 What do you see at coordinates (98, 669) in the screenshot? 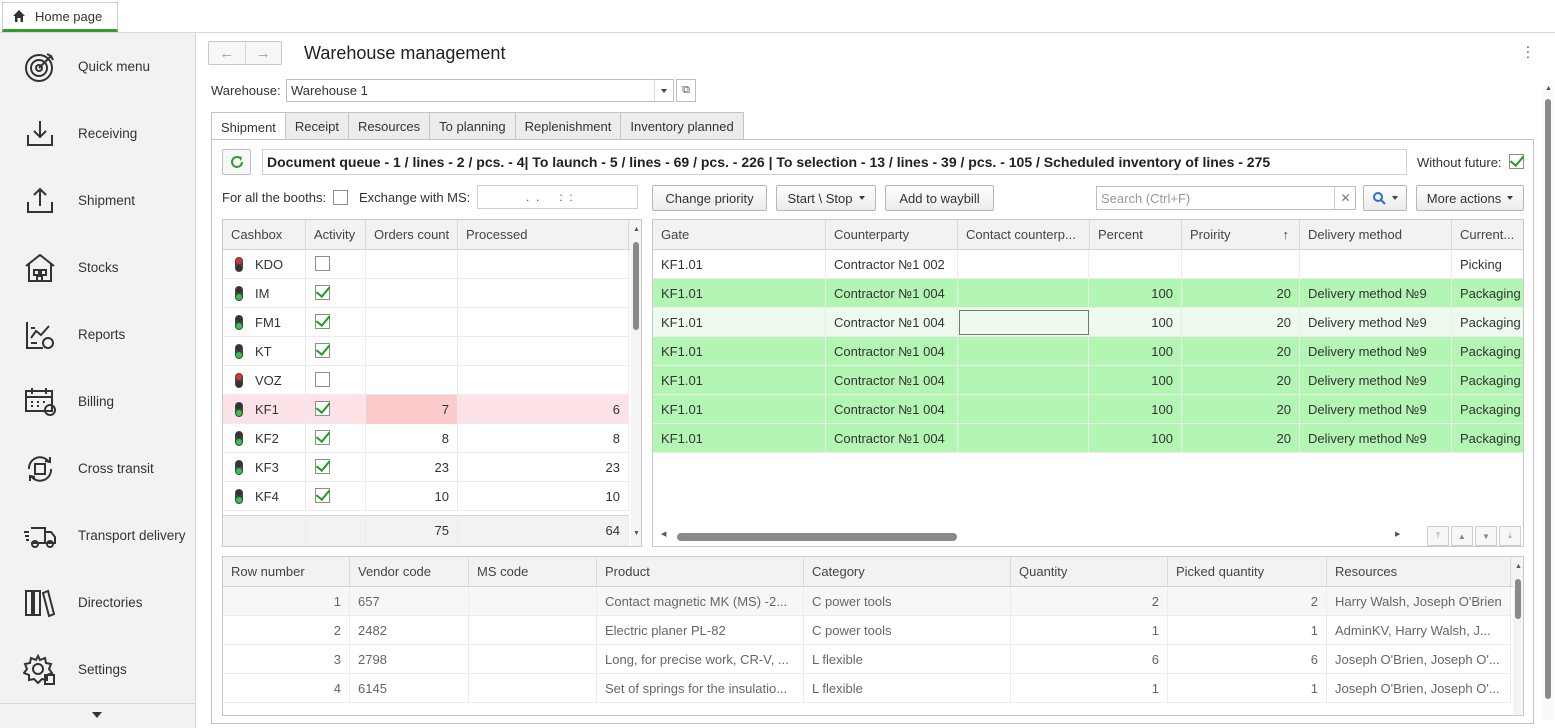
I see `sidebar-item-settings: Settings` at bounding box center [98, 669].